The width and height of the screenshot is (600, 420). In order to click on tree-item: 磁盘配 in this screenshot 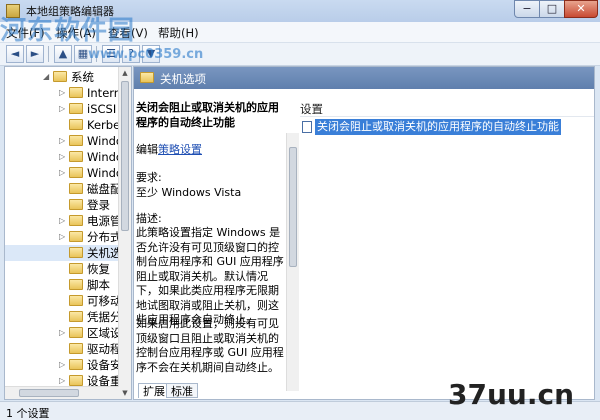, I will do `click(63, 189)`.